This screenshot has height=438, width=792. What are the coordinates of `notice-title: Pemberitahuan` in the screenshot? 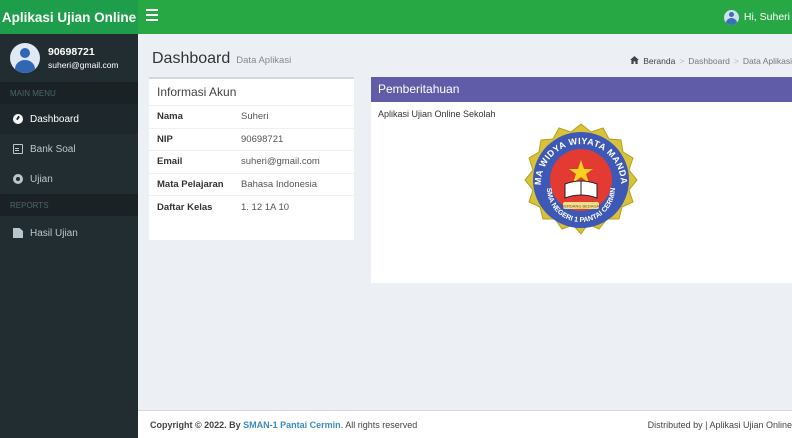 It's located at (581, 89).